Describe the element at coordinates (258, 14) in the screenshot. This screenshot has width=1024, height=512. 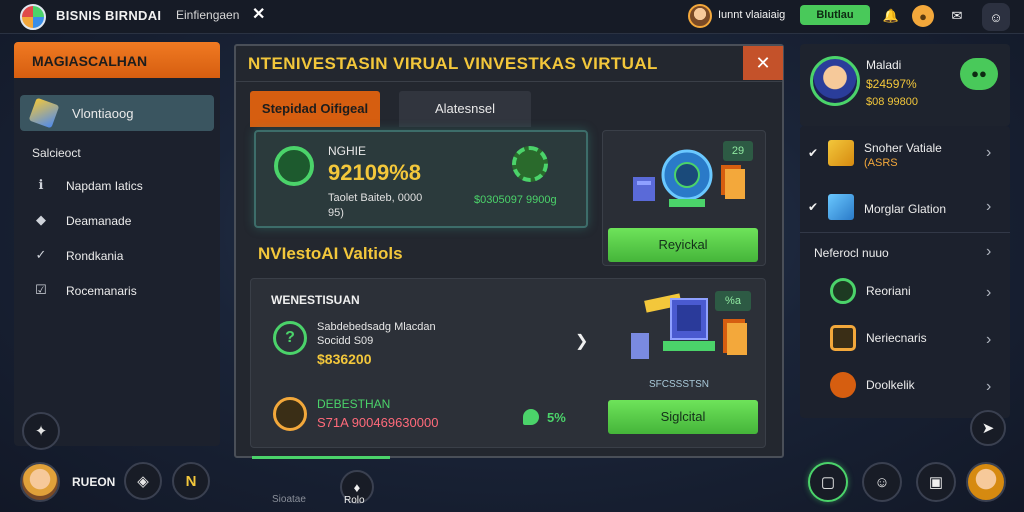
I see `tab-close-button: ✕` at that location.